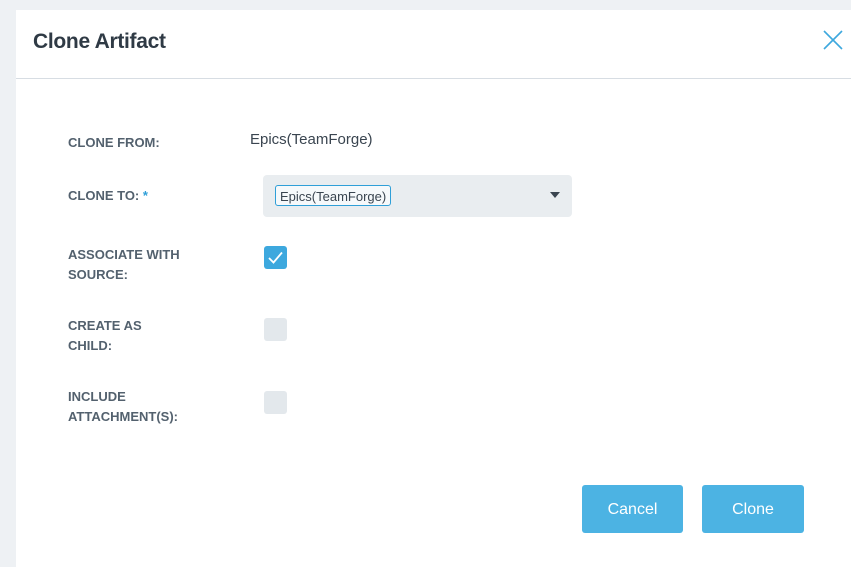 The height and width of the screenshot is (567, 851). Describe the element at coordinates (632, 509) in the screenshot. I see `cancel-button: Cancel` at that location.